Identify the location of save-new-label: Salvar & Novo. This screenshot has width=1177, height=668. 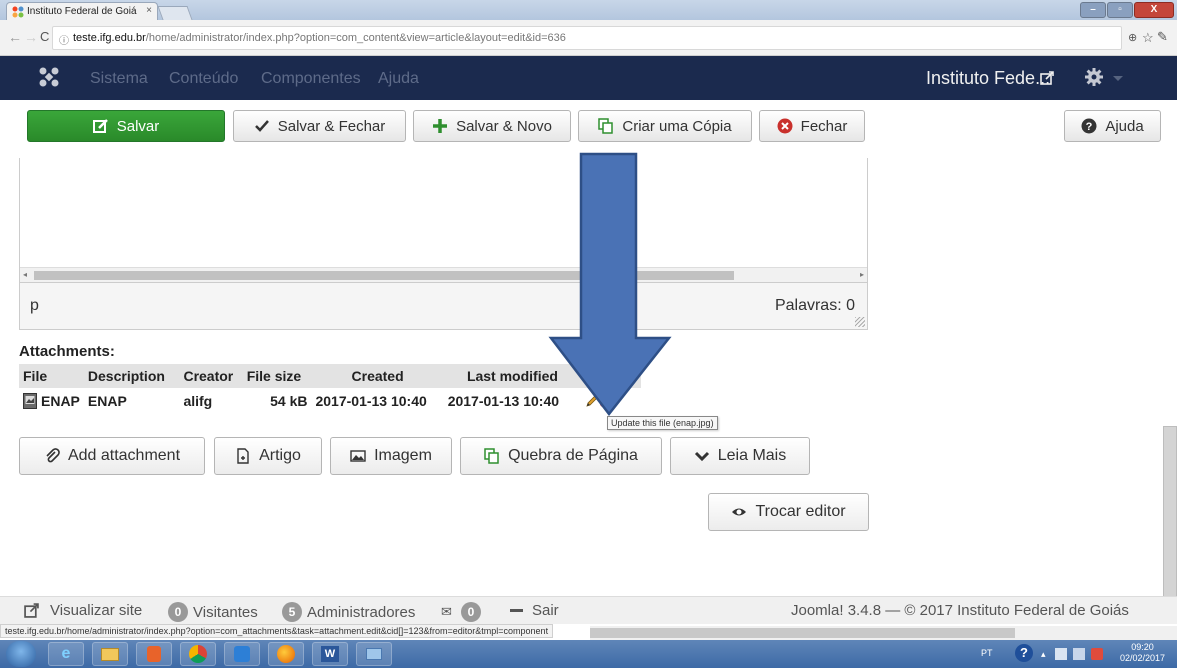
(504, 126).